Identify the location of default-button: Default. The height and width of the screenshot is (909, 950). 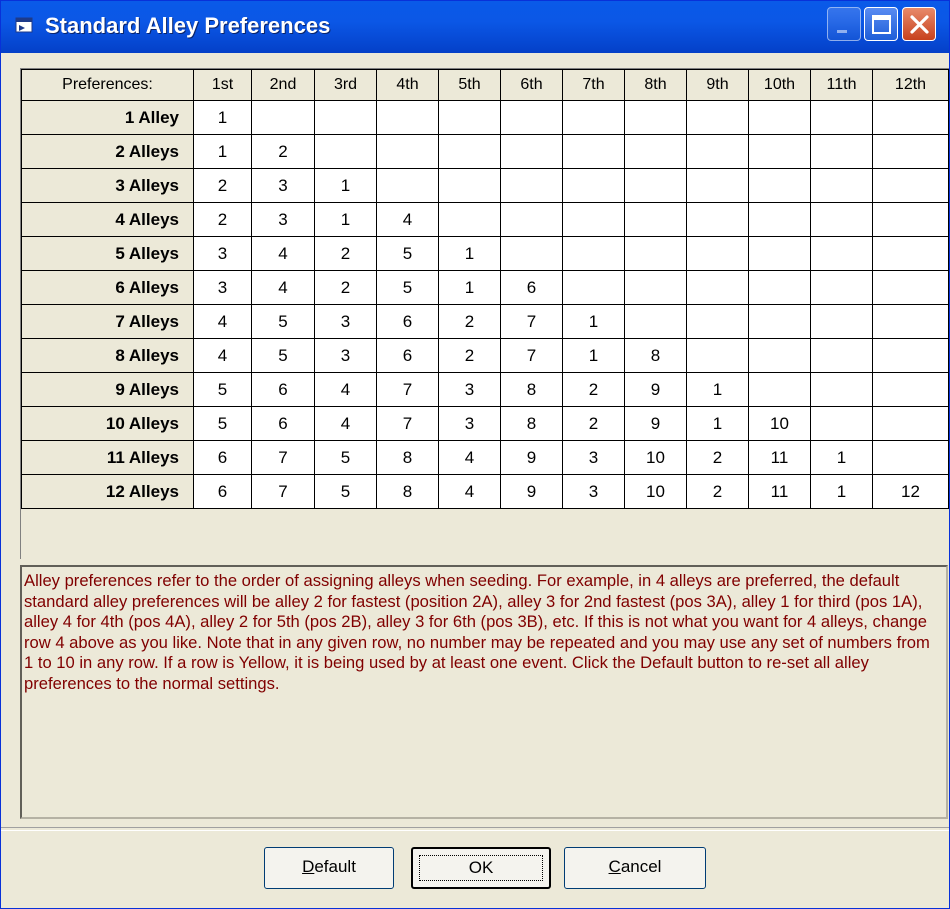
(329, 868).